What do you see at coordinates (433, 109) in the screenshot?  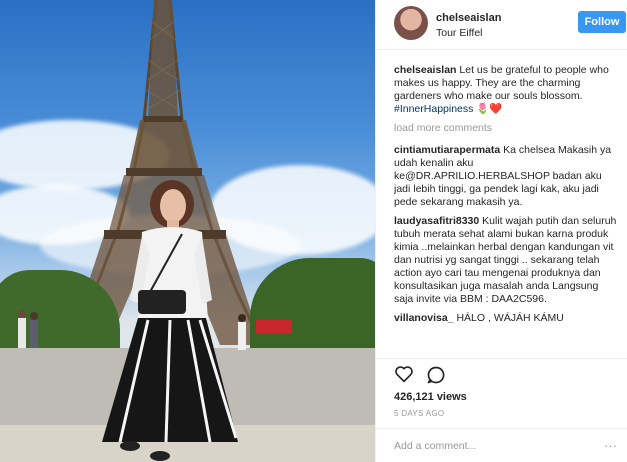 I see `hashtag-link: #InnerHappiness` at bounding box center [433, 109].